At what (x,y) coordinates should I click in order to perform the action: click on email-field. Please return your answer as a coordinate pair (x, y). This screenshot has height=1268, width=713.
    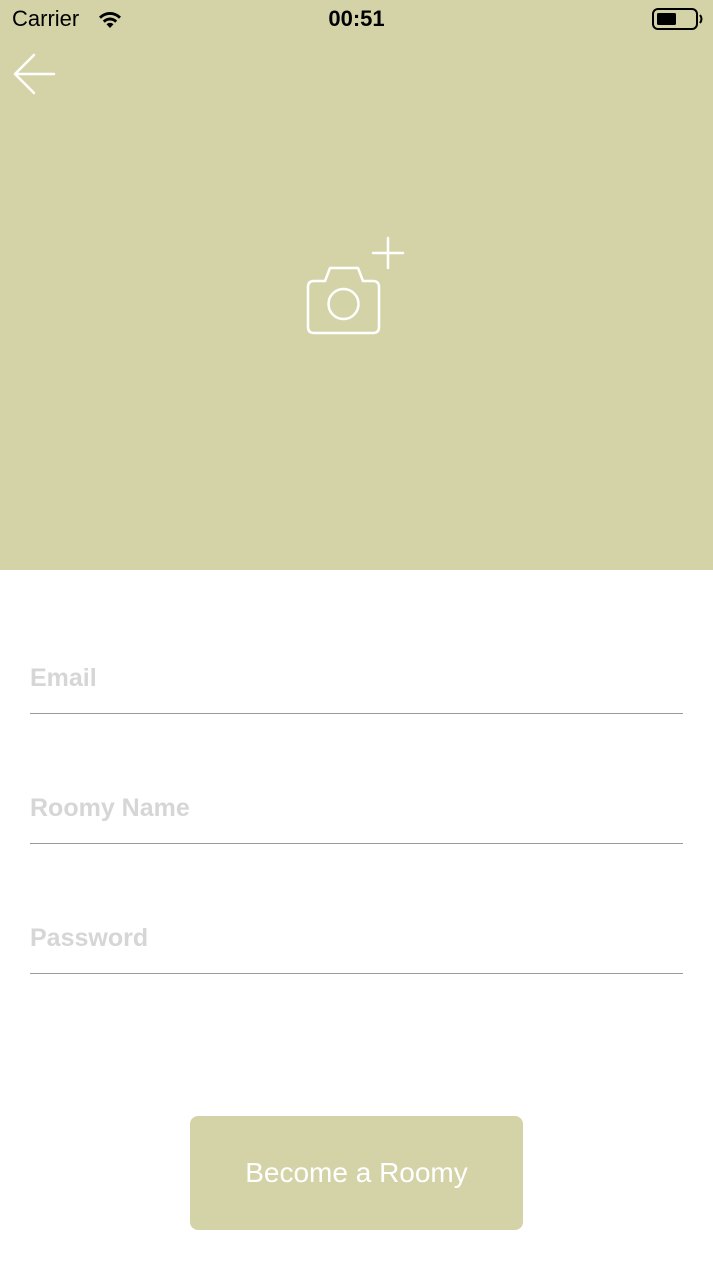
    Looking at the image, I should click on (356, 678).